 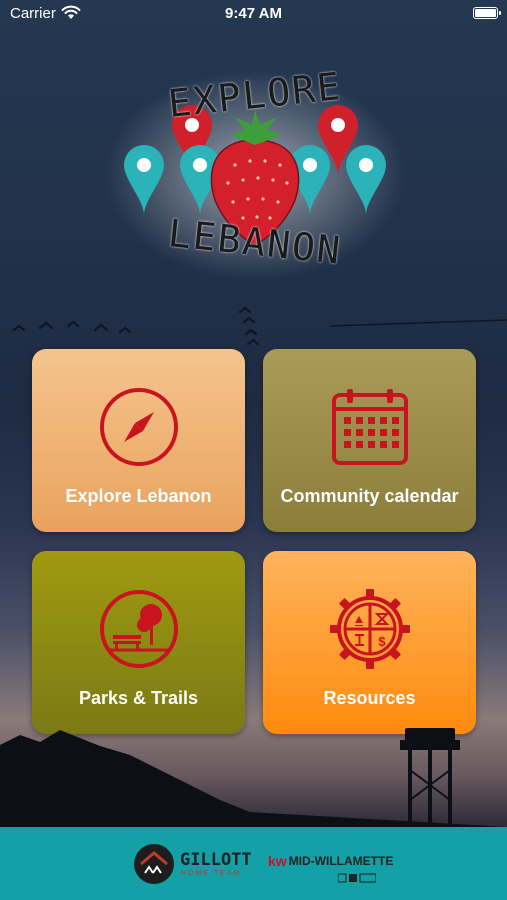 I want to click on sponsor-footer: GILLOTT HOME TEAM kw MID-WILLAMETTE, so click(x=253, y=863).